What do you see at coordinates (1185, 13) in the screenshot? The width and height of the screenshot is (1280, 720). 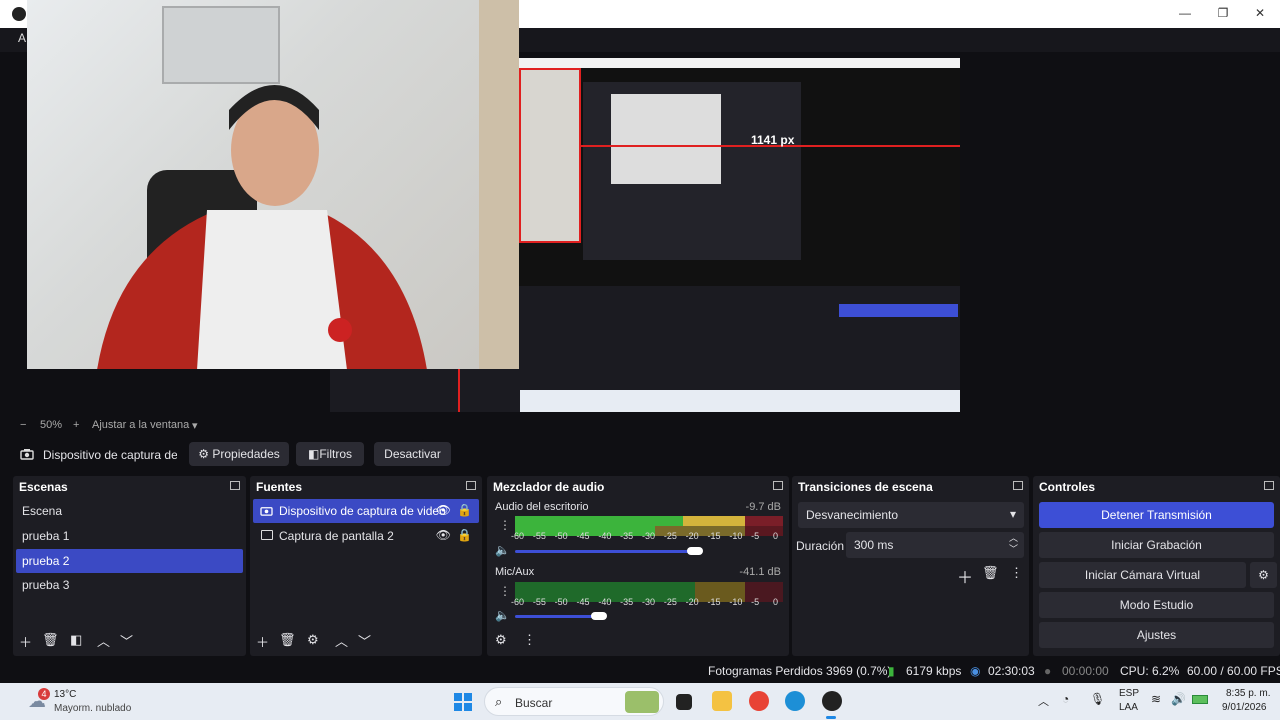 I see `minimize-button: —` at bounding box center [1185, 13].